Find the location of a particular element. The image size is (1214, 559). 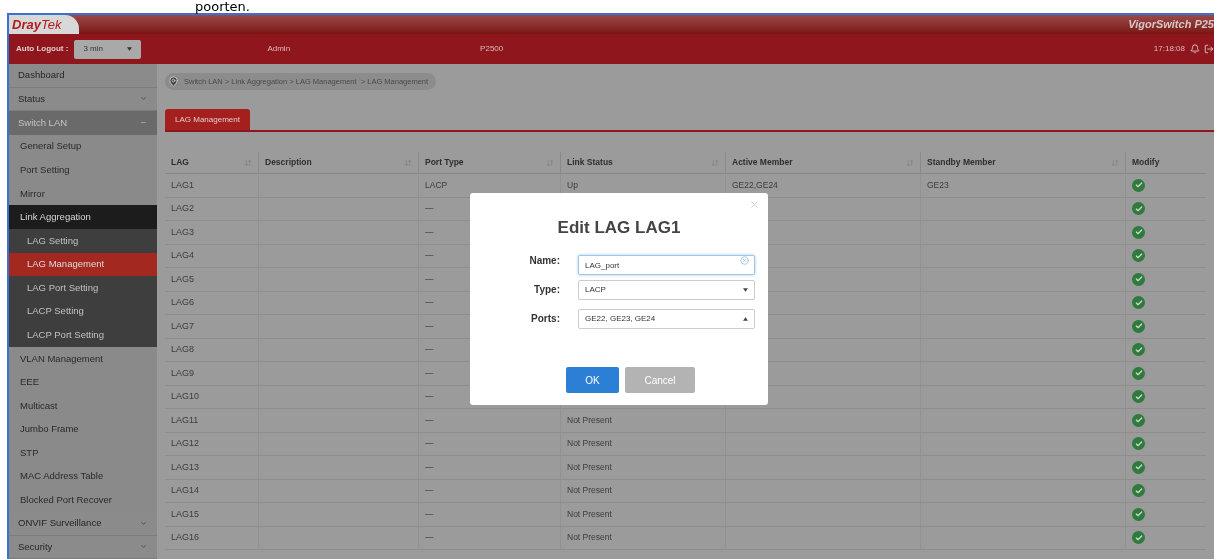

clear-icon is located at coordinates (744, 260).